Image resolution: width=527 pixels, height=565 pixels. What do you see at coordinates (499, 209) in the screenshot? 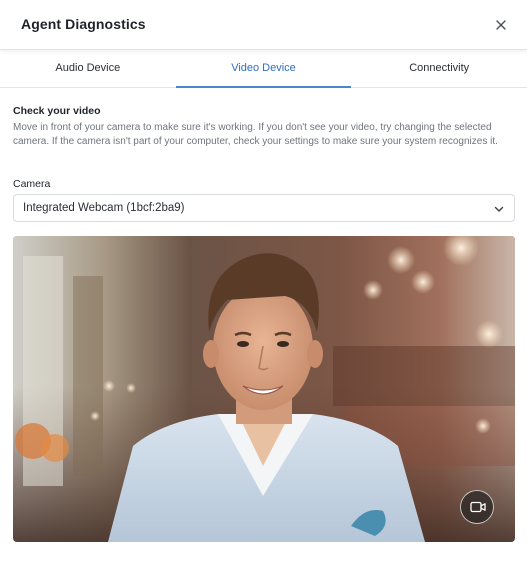
I see `chevron-down-icon` at bounding box center [499, 209].